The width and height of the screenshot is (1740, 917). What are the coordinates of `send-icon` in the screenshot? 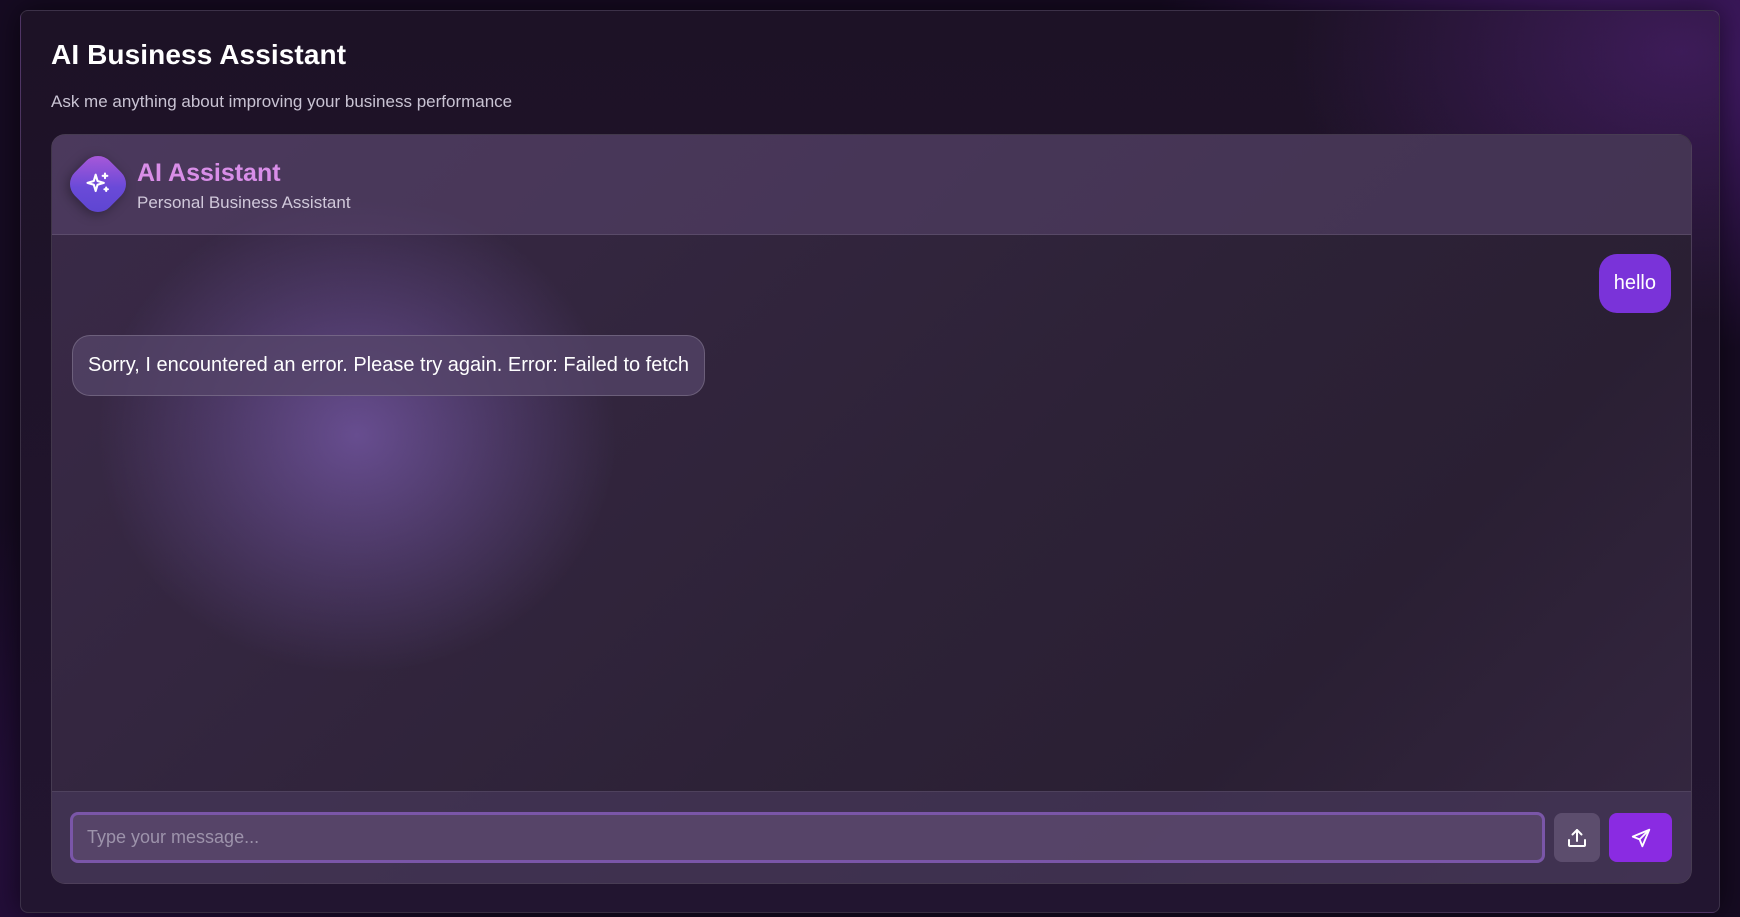 It's located at (1640, 837).